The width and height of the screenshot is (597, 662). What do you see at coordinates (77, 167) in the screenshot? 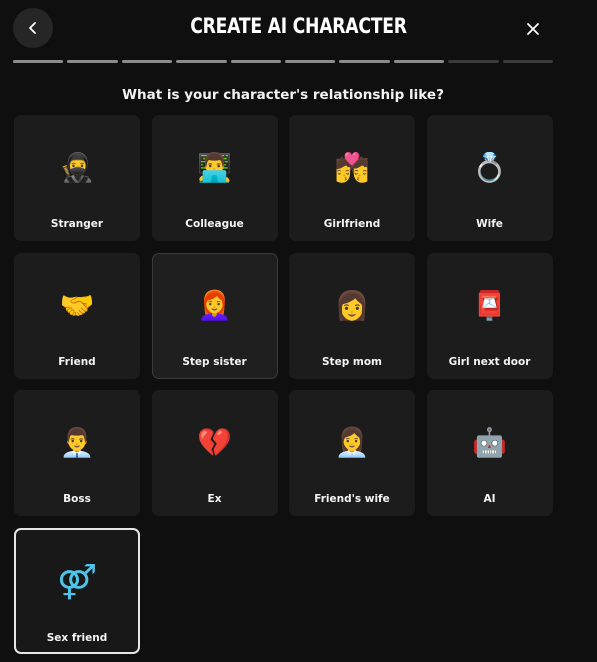
I see `stranger-icon: 🥷` at bounding box center [77, 167].